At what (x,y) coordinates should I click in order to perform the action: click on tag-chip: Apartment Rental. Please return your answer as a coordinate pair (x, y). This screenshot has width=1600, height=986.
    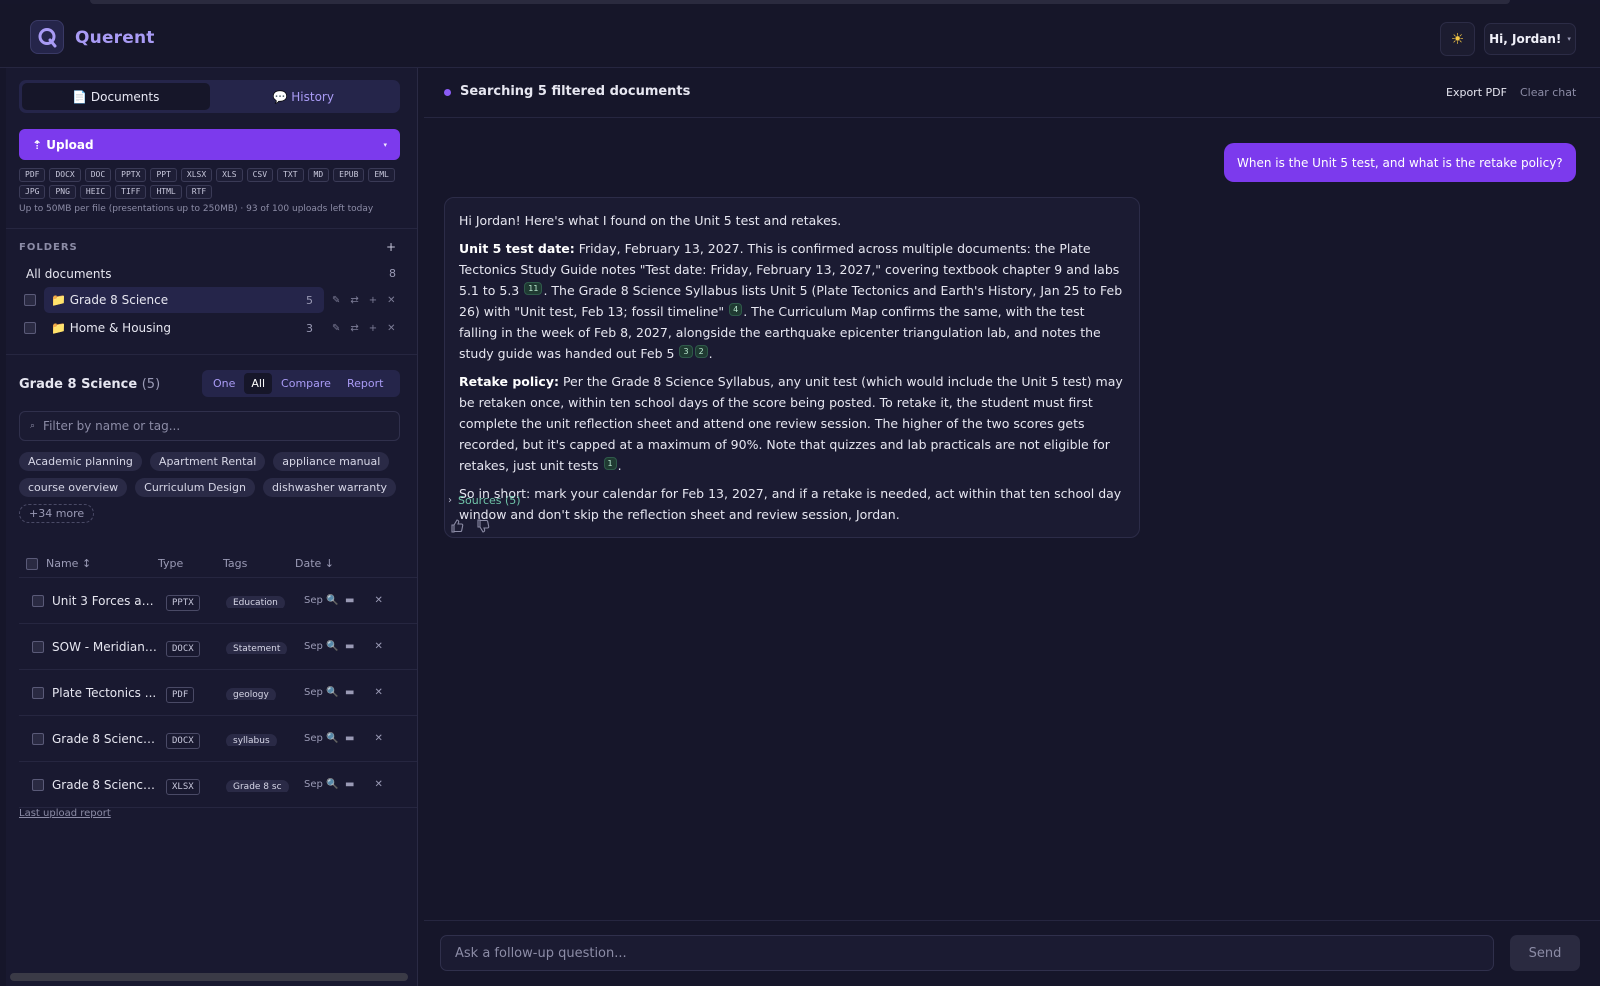
    Looking at the image, I should click on (207, 461).